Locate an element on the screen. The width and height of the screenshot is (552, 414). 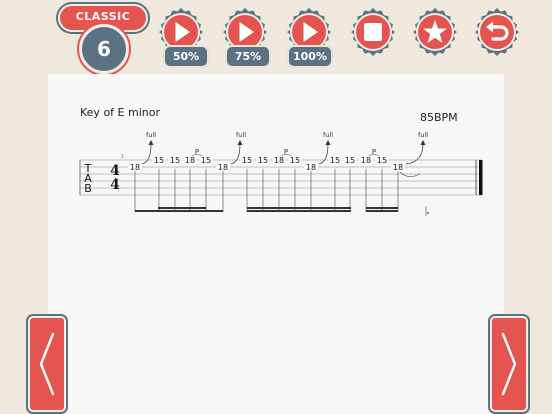
back-button is located at coordinates (497, 32).